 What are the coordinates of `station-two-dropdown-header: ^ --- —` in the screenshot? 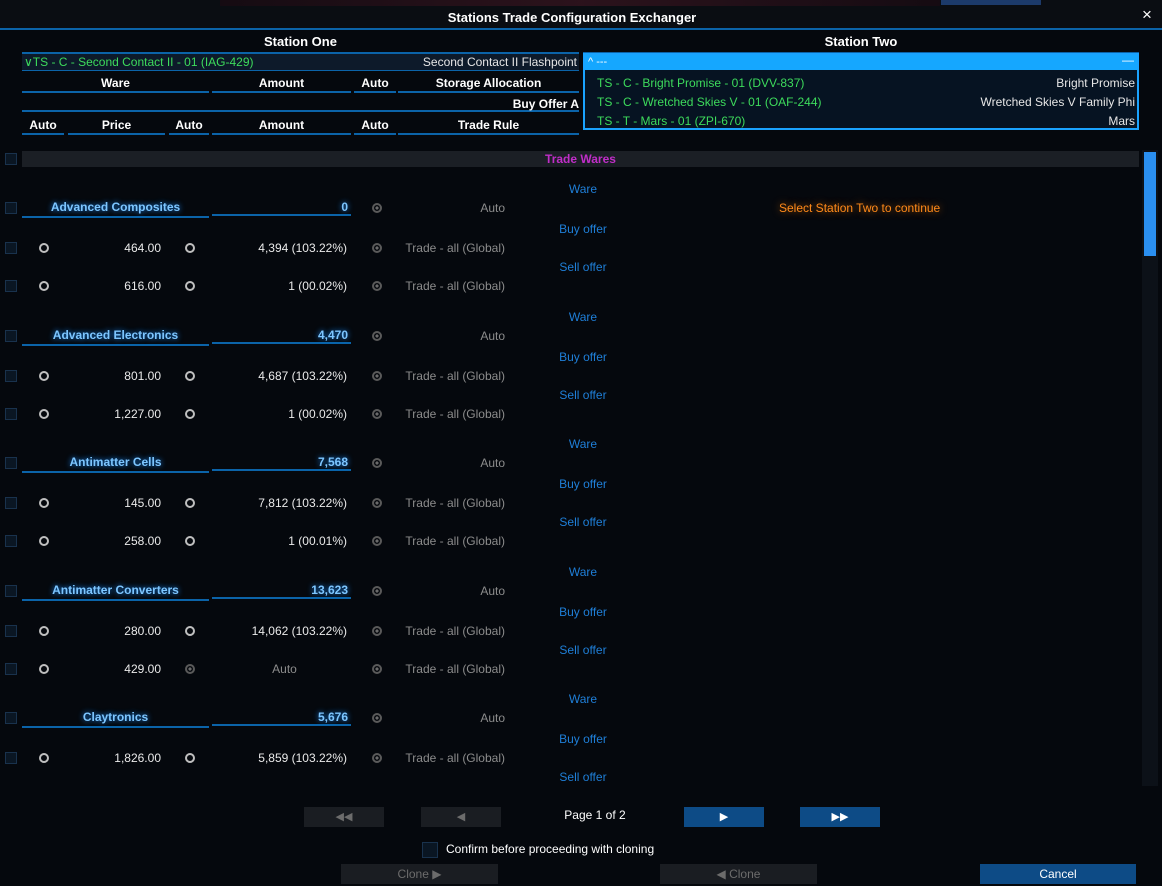 It's located at (861, 61).